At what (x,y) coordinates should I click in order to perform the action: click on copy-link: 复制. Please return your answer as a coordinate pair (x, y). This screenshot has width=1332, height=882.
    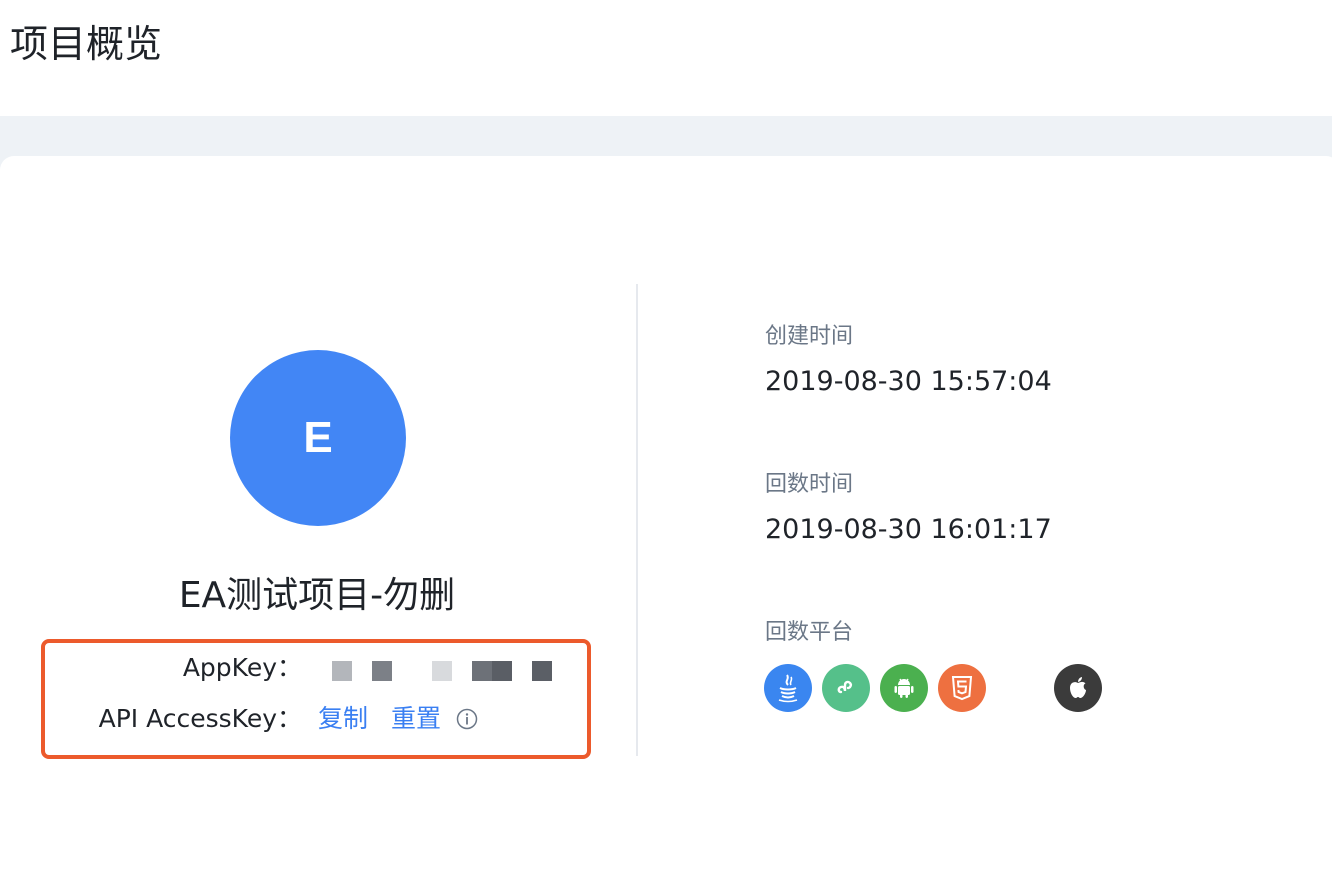
    Looking at the image, I should click on (343, 719).